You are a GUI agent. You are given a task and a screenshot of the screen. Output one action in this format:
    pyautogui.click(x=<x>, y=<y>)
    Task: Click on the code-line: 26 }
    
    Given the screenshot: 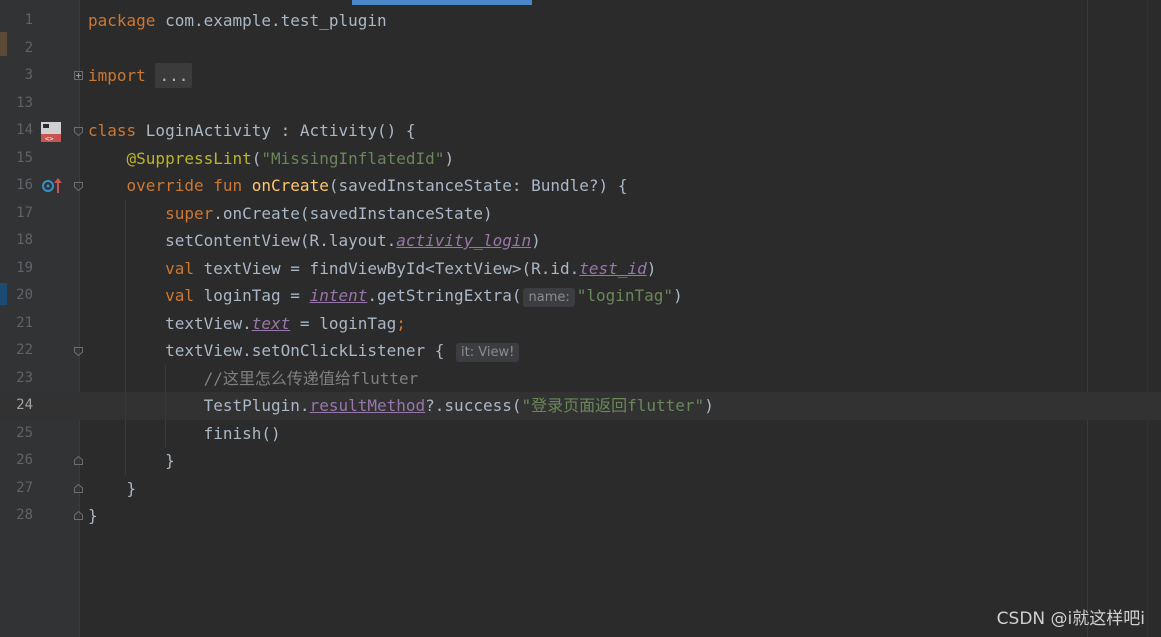 What is the action you would take?
    pyautogui.click(x=580, y=461)
    